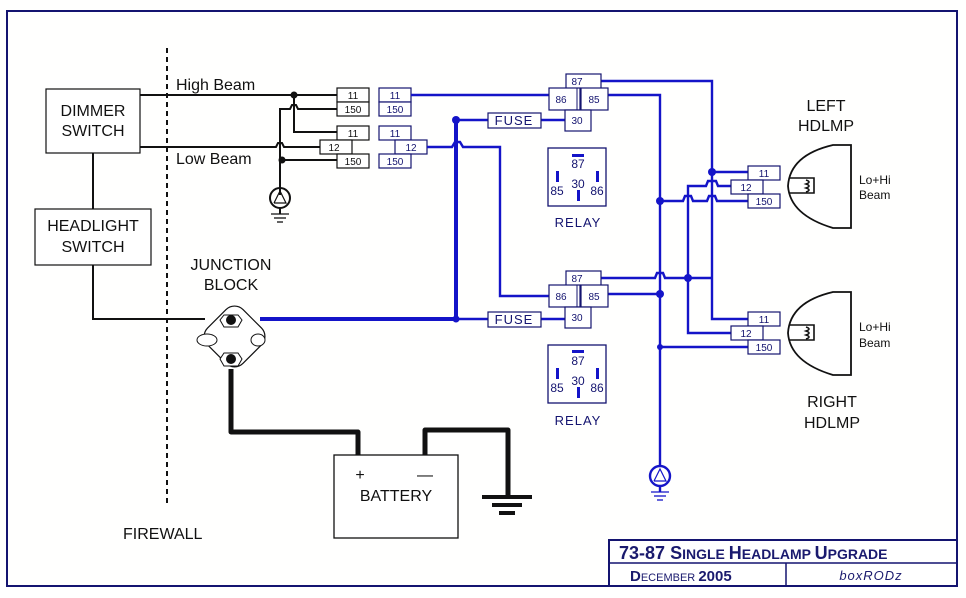  I want to click on junction-block-label-2: BLOCK, so click(231, 285).